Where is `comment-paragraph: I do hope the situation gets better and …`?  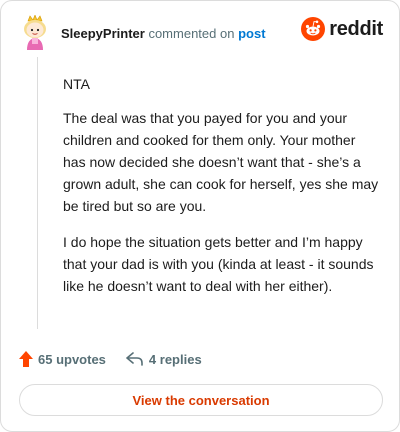
comment-paragraph: I do hope the situation gets better and … is located at coordinates (218, 264).